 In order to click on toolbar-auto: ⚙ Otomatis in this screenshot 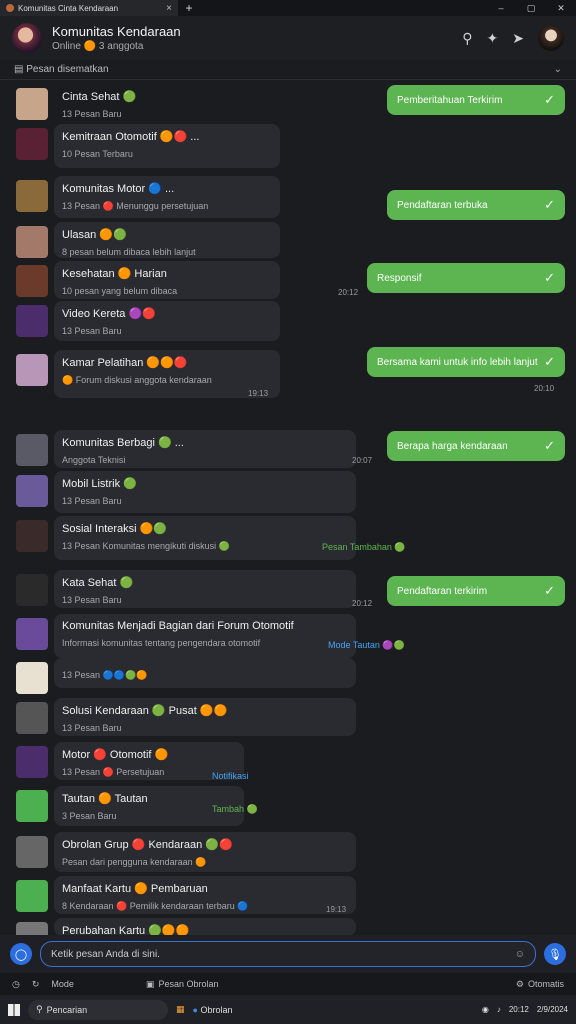, I will do `click(540, 984)`.